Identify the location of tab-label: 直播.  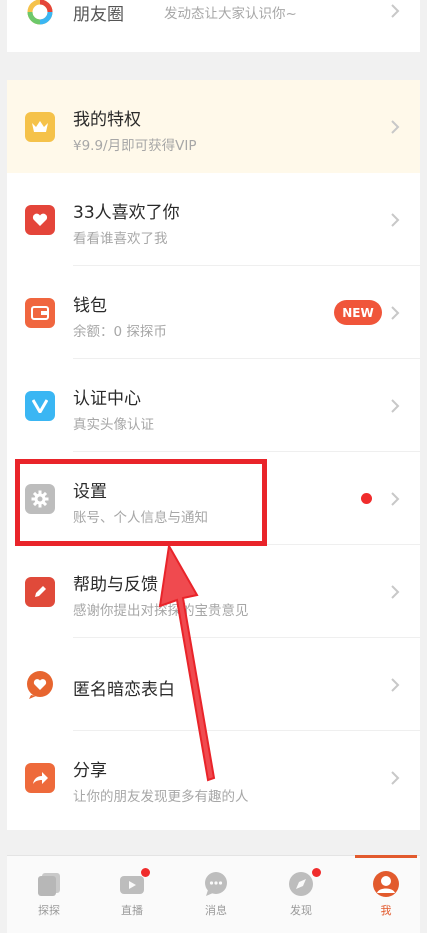
(132, 910).